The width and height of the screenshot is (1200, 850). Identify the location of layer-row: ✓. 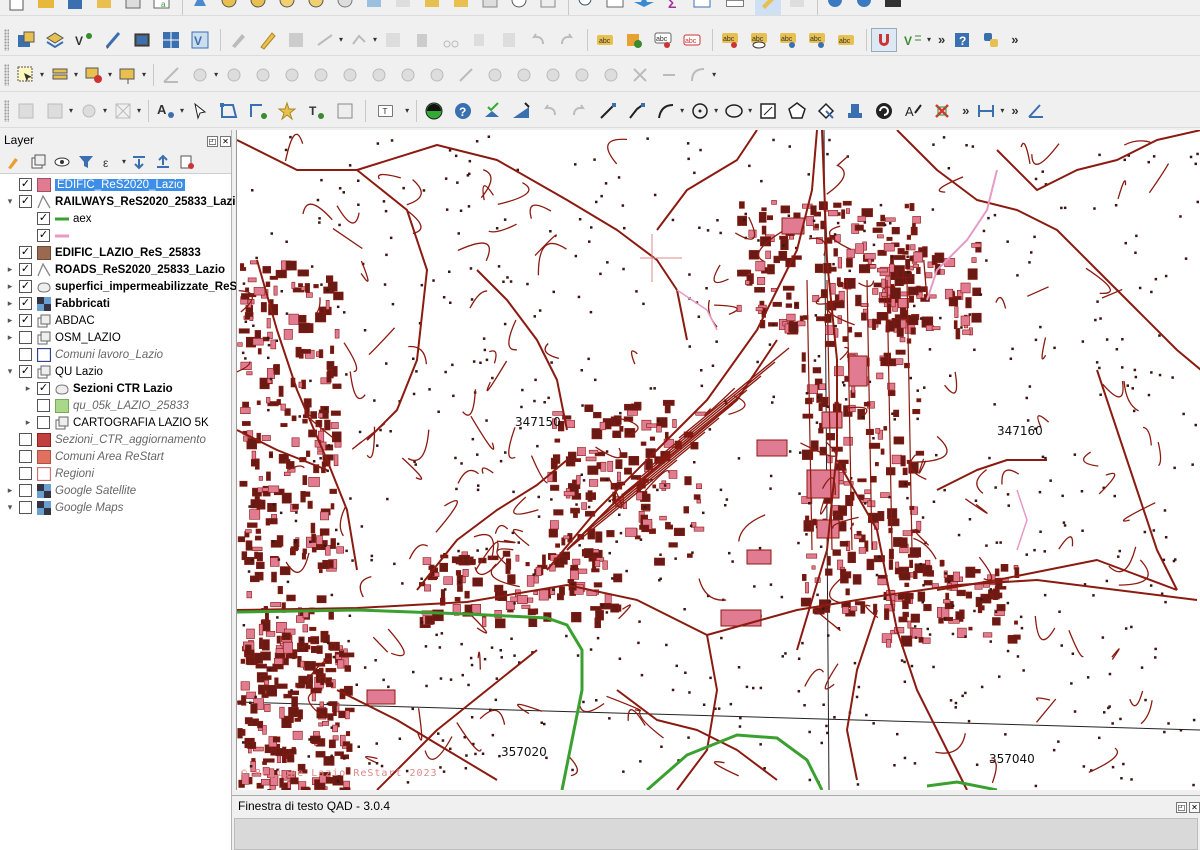
(115, 235).